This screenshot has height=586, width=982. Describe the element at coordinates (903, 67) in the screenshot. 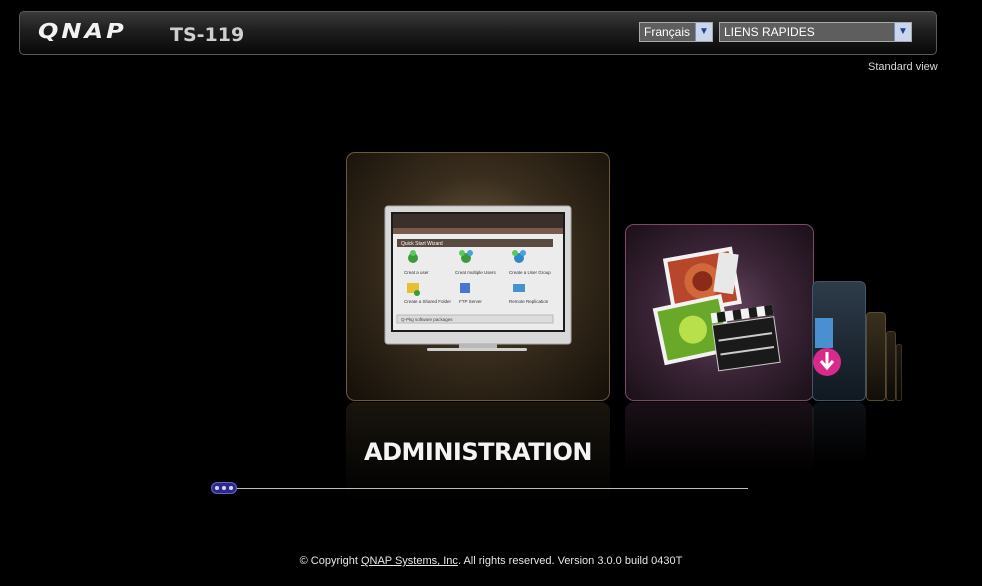

I see `standard-view-link: Standard view` at that location.